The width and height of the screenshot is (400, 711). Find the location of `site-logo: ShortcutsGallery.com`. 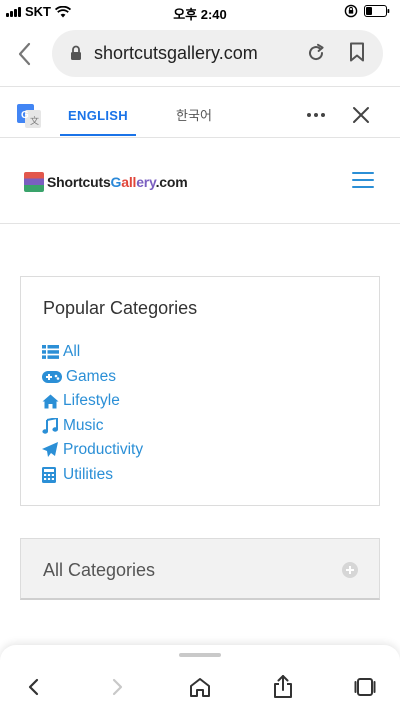

site-logo: ShortcutsGallery.com is located at coordinates (106, 182).